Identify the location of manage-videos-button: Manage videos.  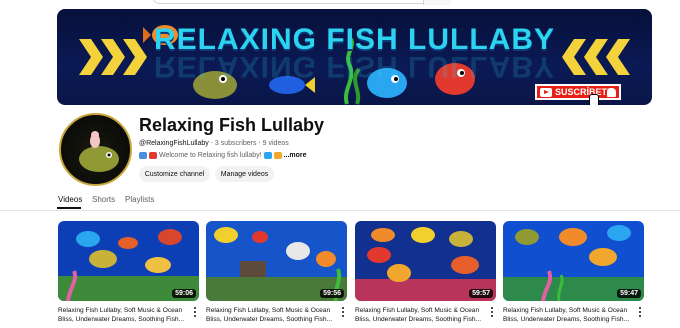
(244, 174).